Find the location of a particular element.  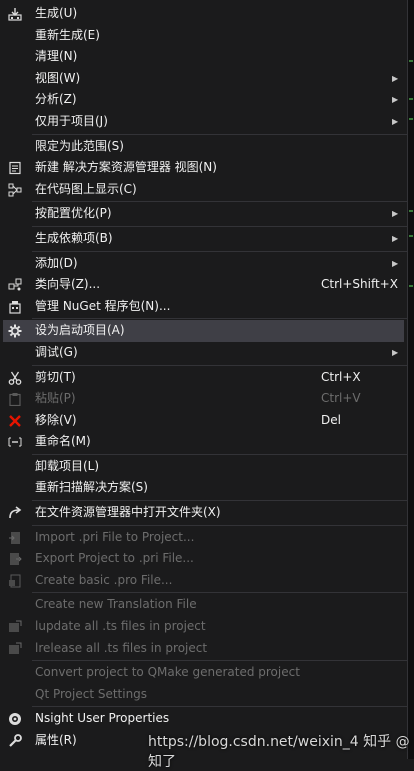

menu-item-lupdate: lupdate all .ts files in project is located at coordinates (203, 627).